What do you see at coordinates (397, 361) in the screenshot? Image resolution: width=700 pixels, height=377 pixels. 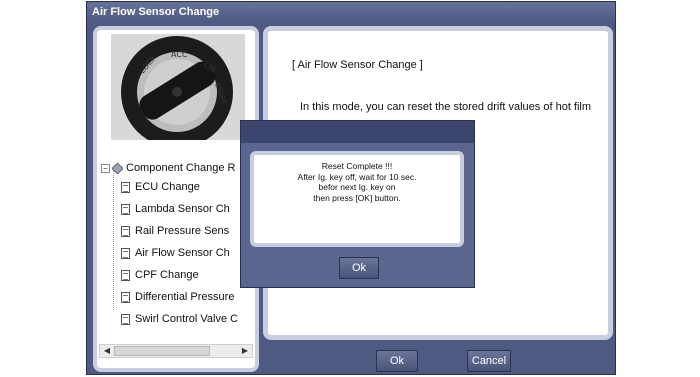 I see `ok-button: Ok` at bounding box center [397, 361].